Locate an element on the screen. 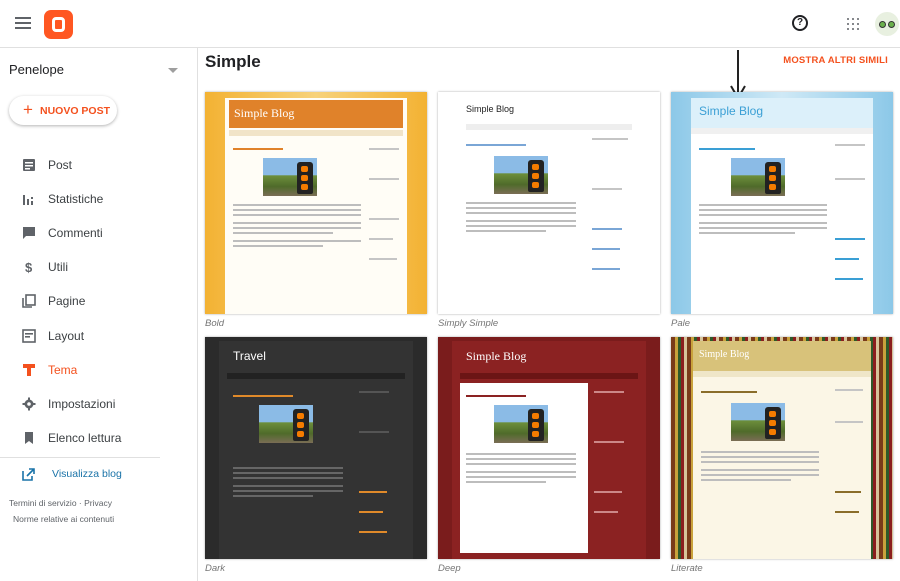 This screenshot has height=581, width=900. preview-title: Travel is located at coordinates (249, 356).